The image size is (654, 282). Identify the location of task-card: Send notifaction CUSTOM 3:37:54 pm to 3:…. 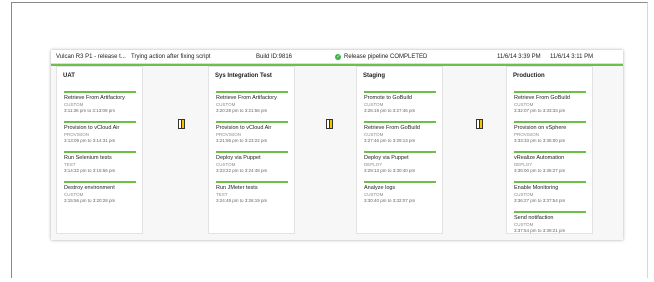
(550, 222).